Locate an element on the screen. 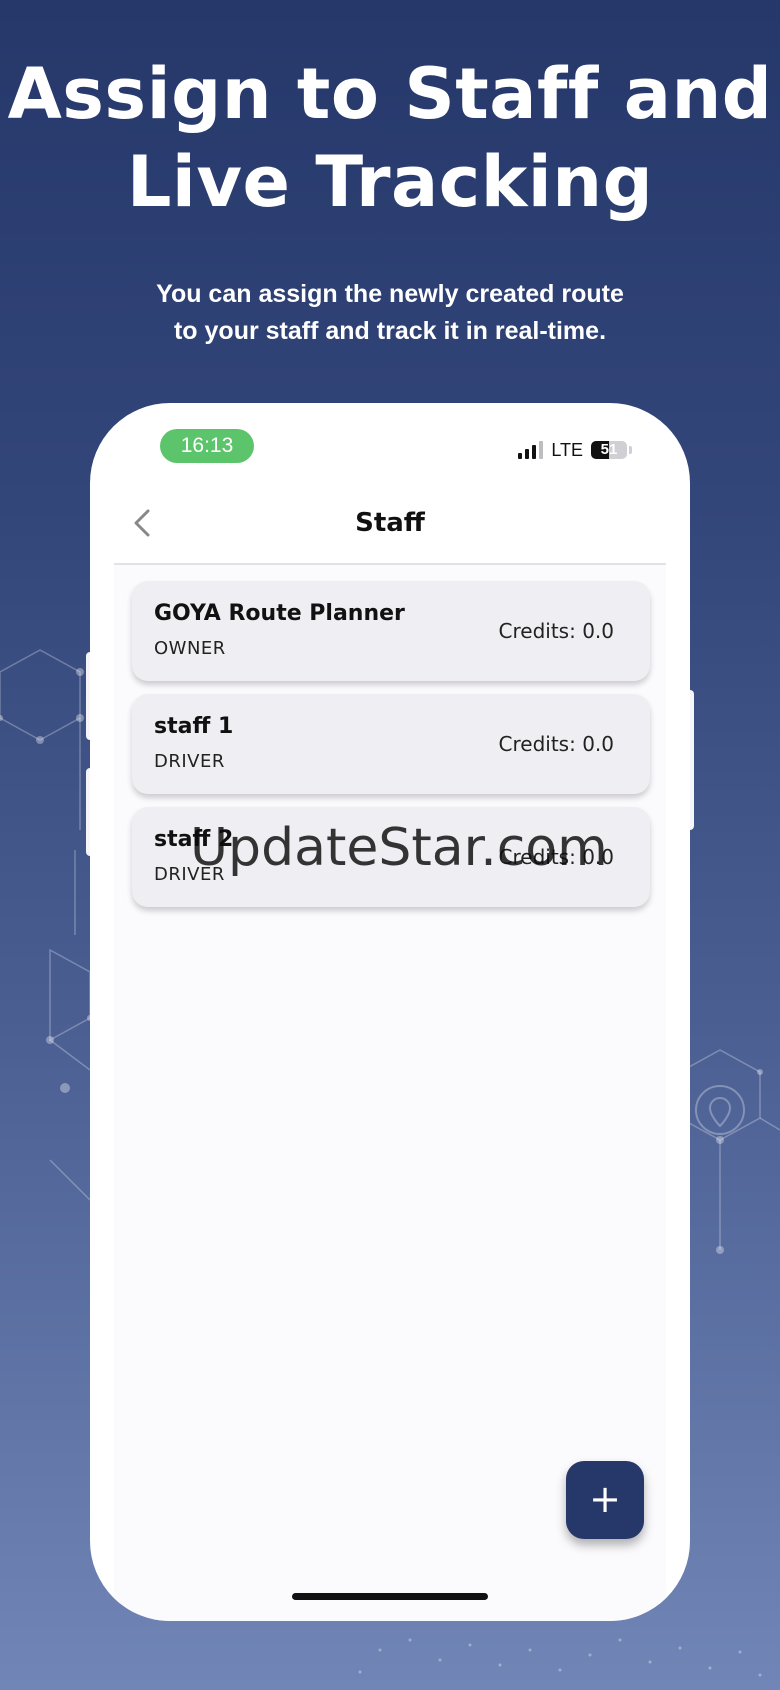  status-time: 16:13 is located at coordinates (207, 446).